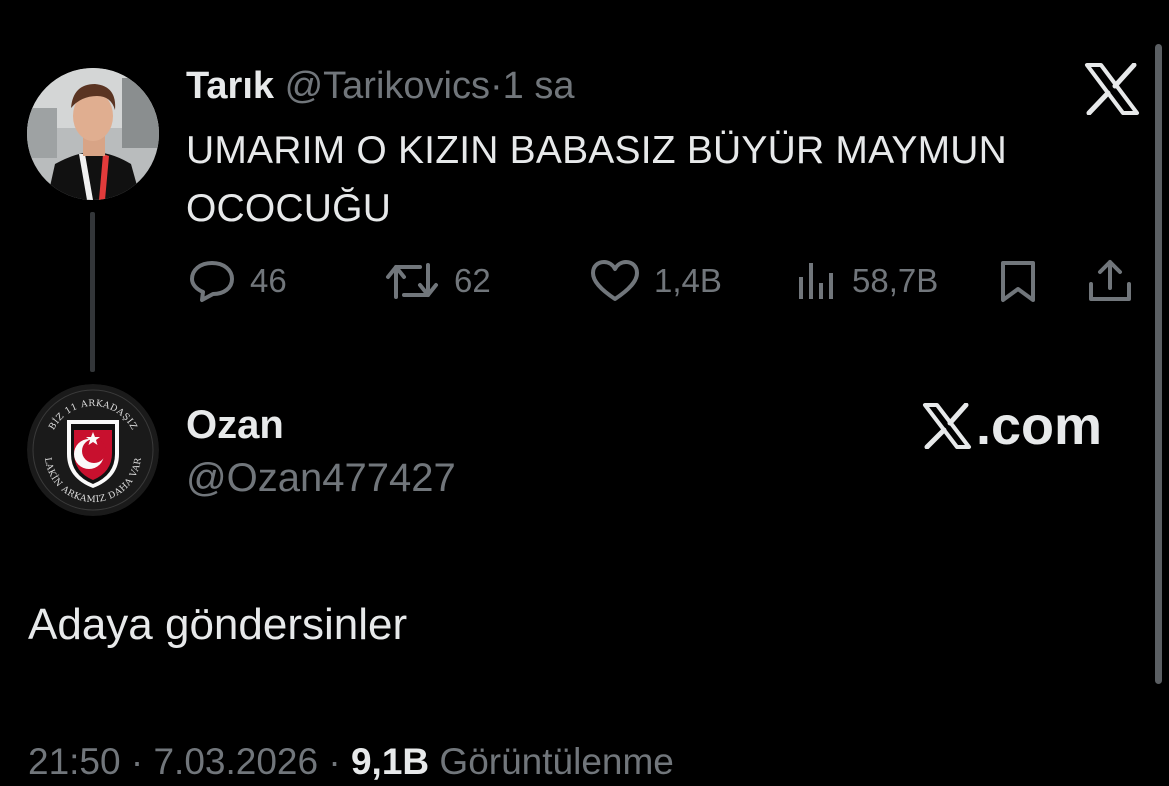  What do you see at coordinates (615, 280) in the screenshot?
I see `like-icon` at bounding box center [615, 280].